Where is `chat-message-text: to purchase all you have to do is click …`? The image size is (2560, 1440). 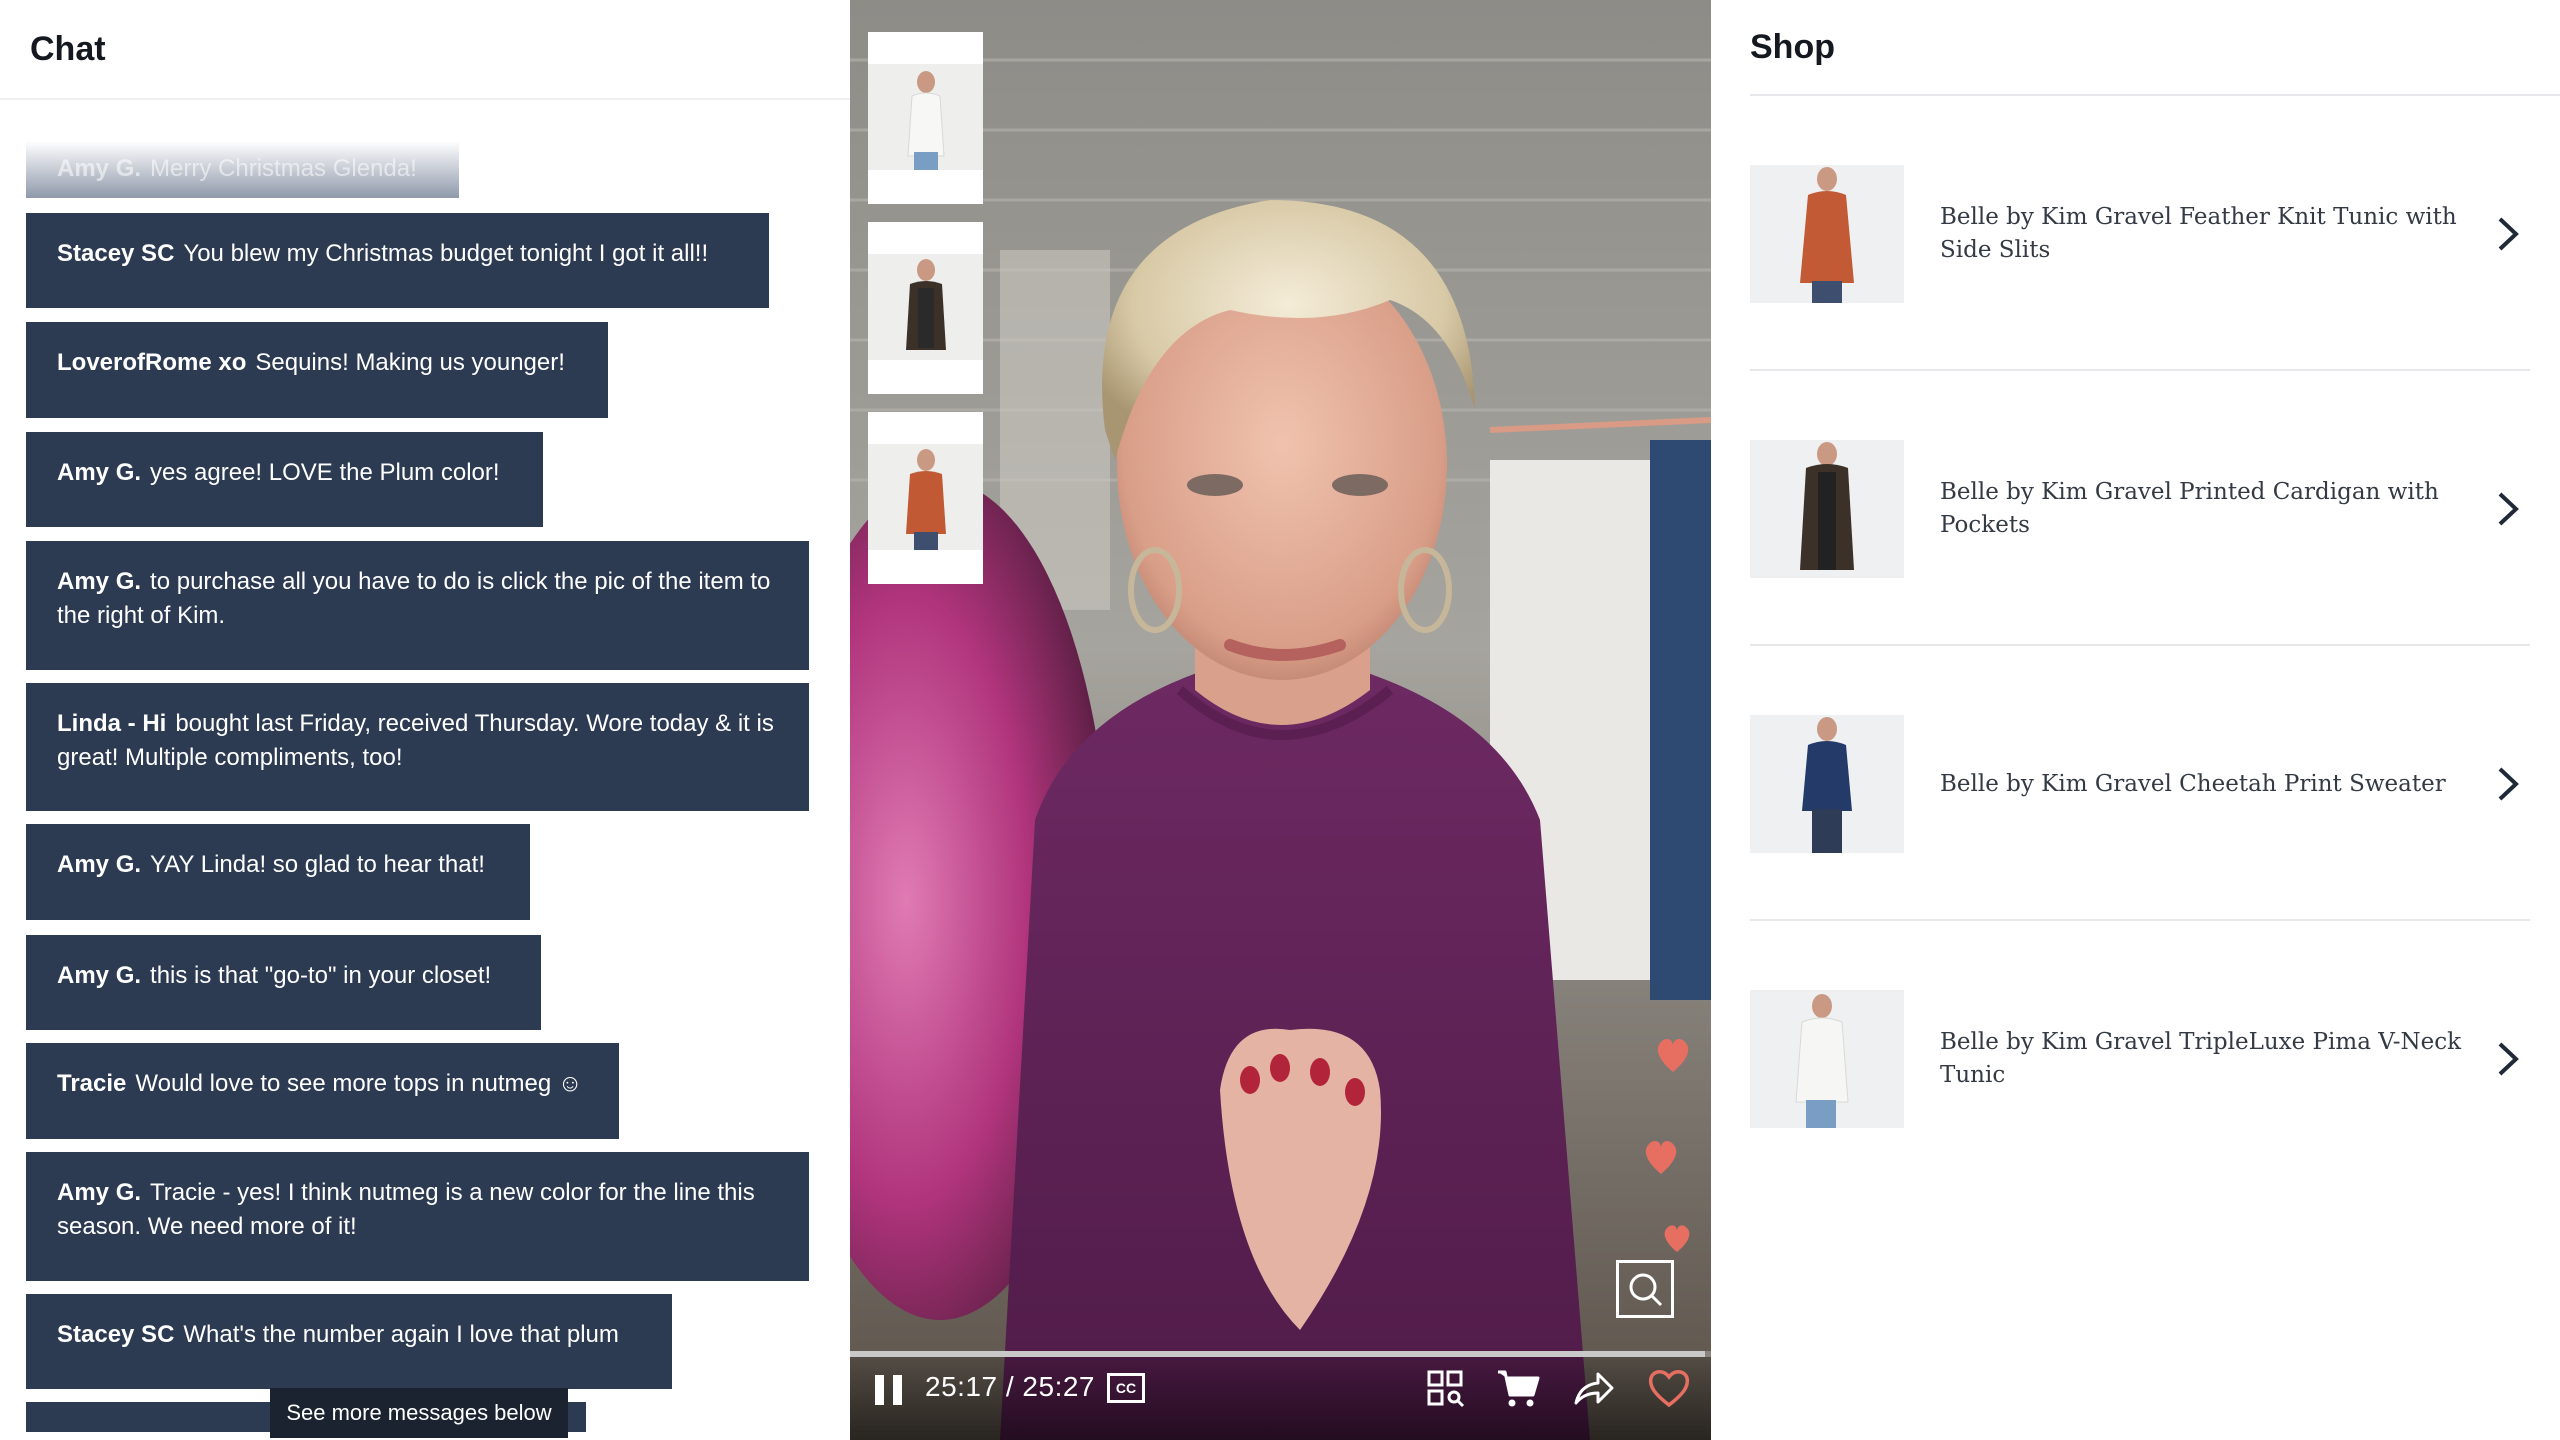
chat-message-text: to purchase all you have to do is click … is located at coordinates (414, 598).